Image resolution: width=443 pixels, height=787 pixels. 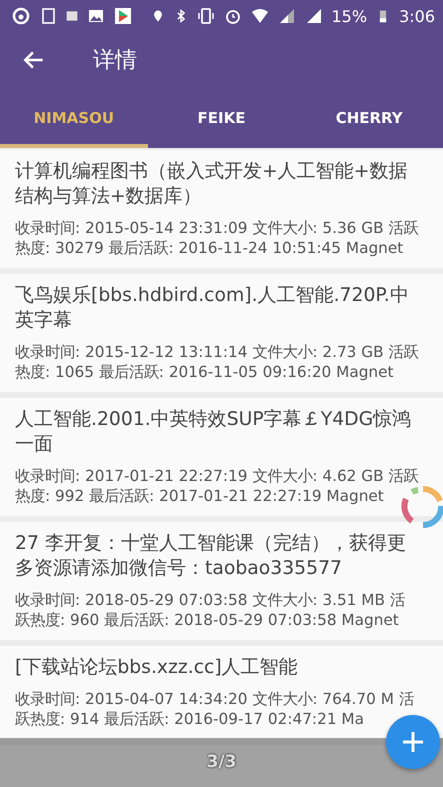 What do you see at coordinates (259, 16) in the screenshot?
I see `wifi-icon` at bounding box center [259, 16].